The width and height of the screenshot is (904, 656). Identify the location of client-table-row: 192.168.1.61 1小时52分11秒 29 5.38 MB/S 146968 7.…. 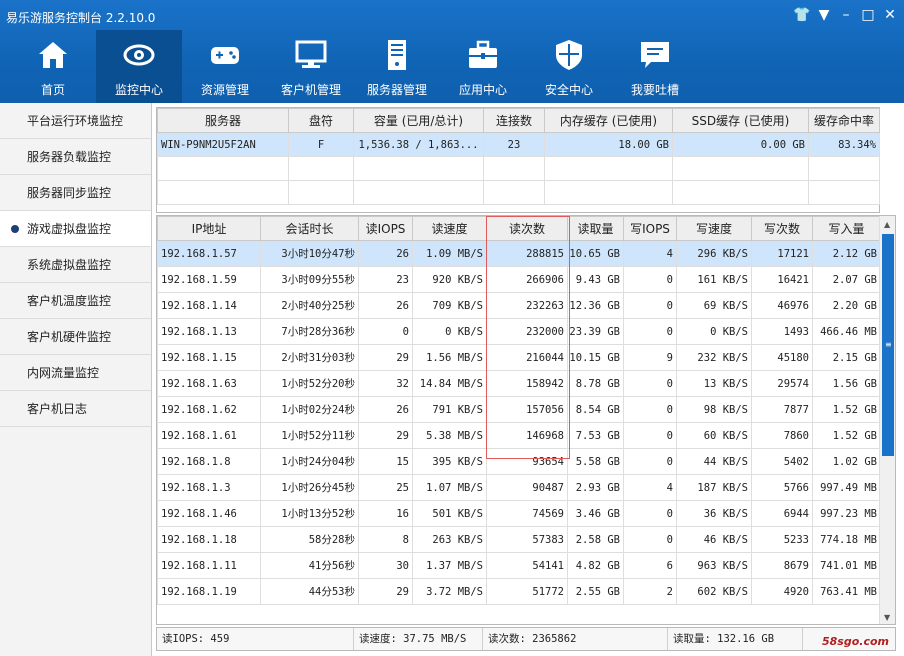
(519, 435).